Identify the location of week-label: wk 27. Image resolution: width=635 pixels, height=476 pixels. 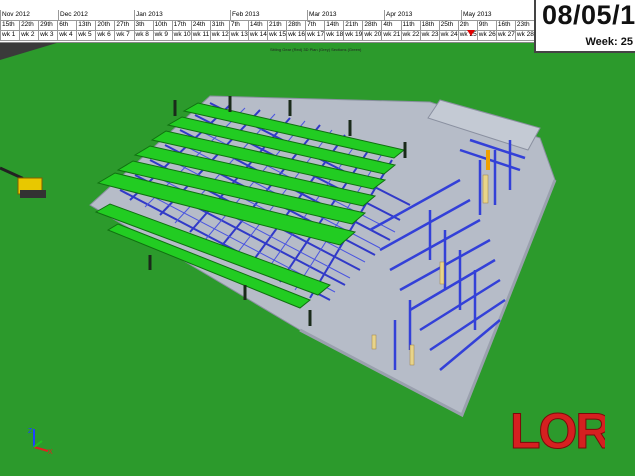
(505, 35).